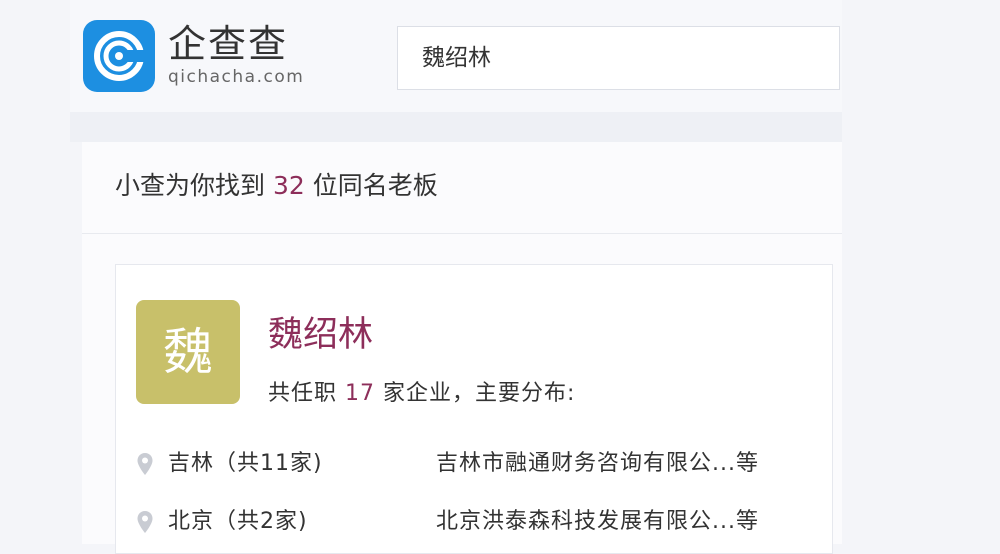 Image resolution: width=1000 pixels, height=554 pixels. I want to click on company-link: 北京洪泰森科技发展有限公...等, so click(597, 522).